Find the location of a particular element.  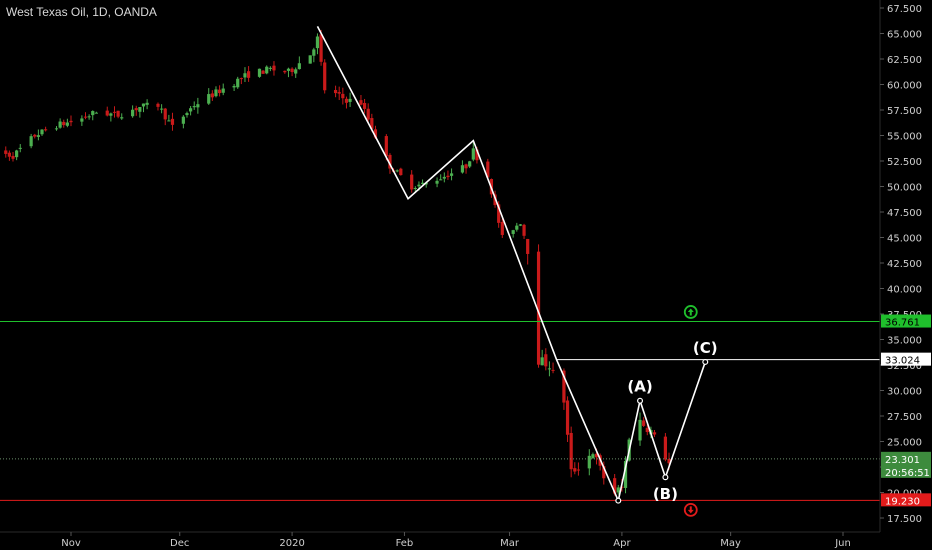

current-price-badge: 23.301 is located at coordinates (902, 460).